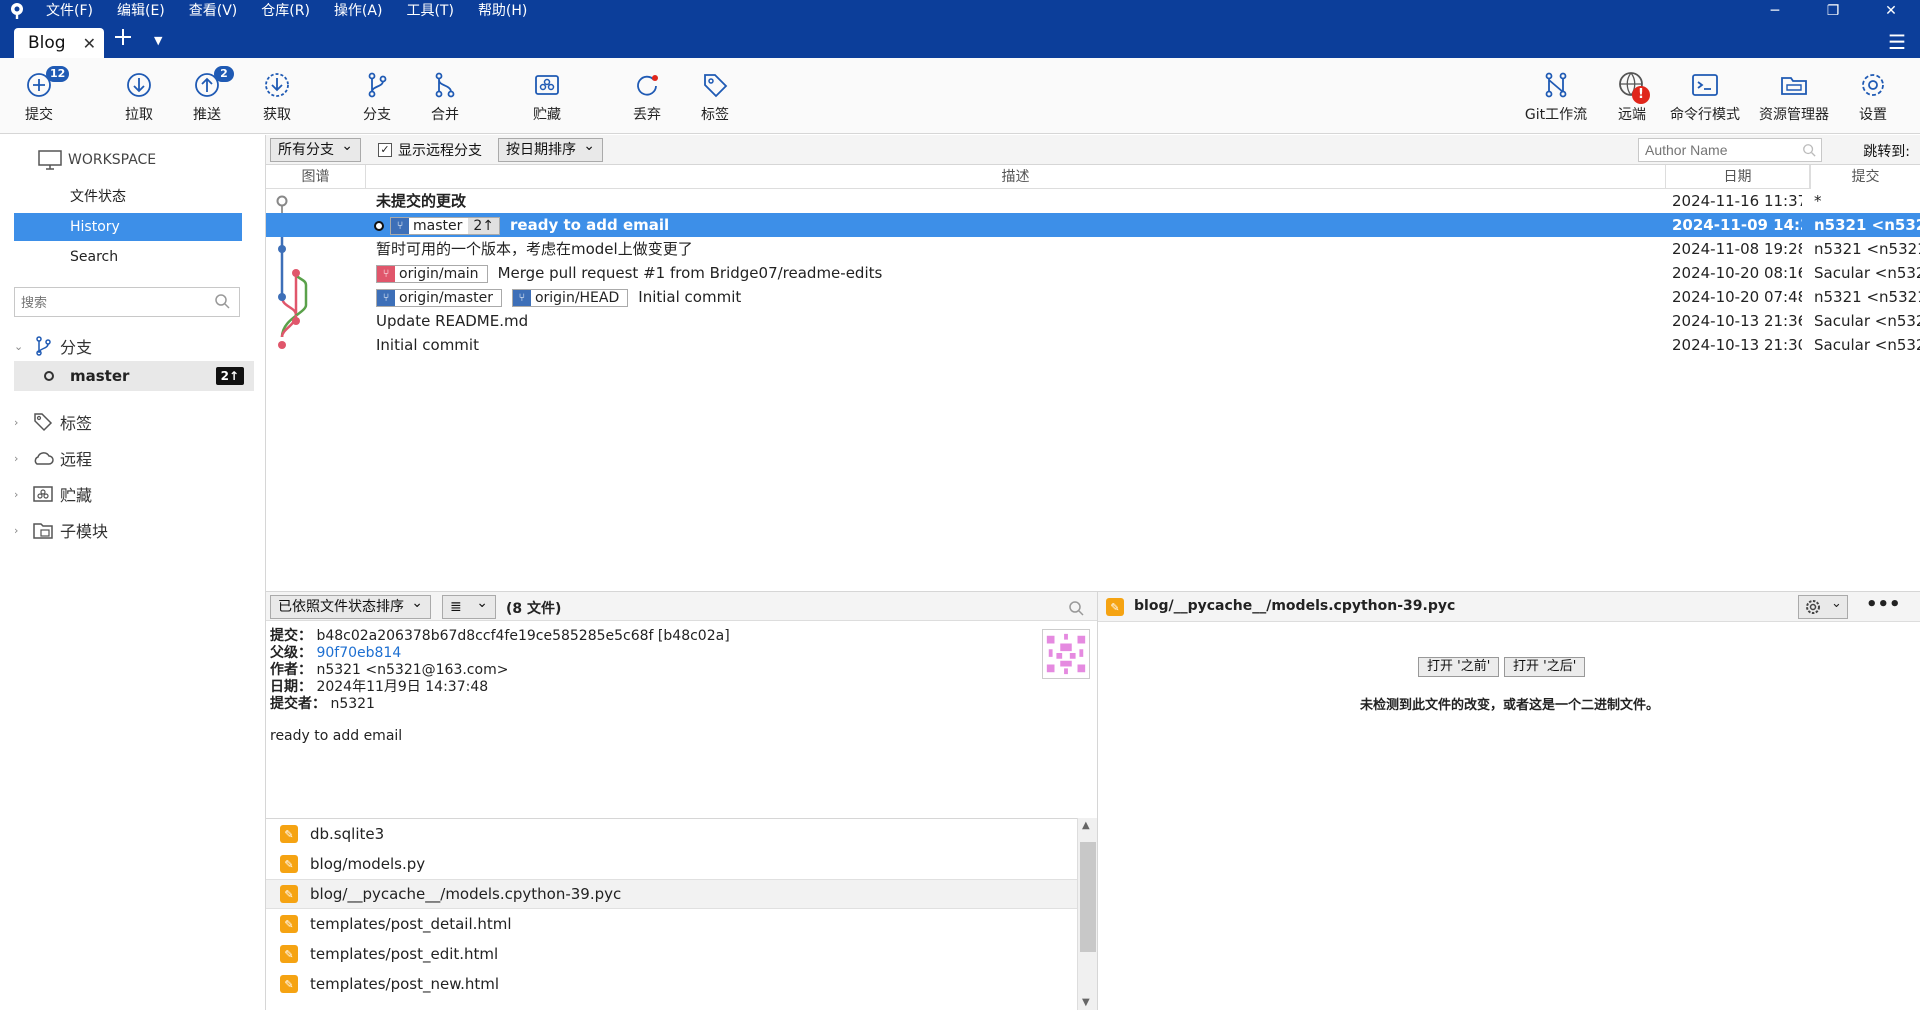 The height and width of the screenshot is (1010, 1920). Describe the element at coordinates (358, 653) in the screenshot. I see `parent-link: 90f70eb814` at that location.